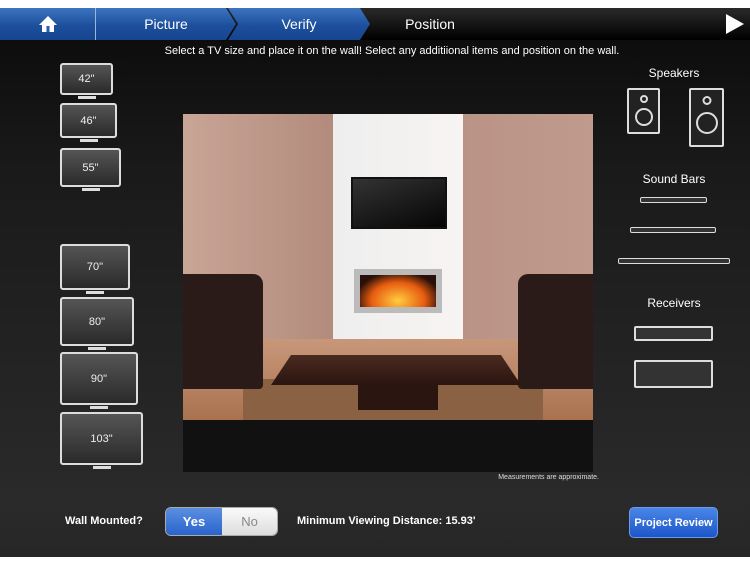  I want to click on tv-size-55: 55", so click(90, 169).